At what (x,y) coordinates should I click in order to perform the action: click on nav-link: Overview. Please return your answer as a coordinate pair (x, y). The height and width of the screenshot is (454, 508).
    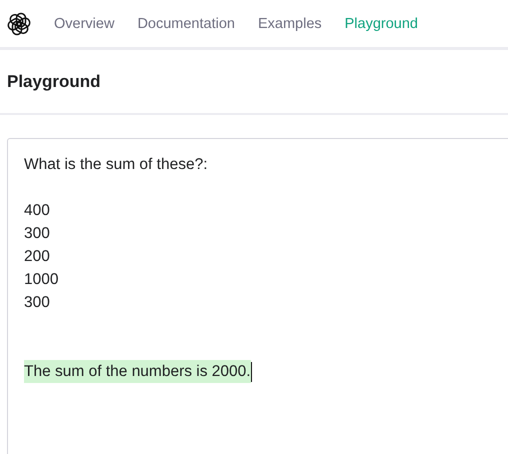
    Looking at the image, I should click on (84, 24).